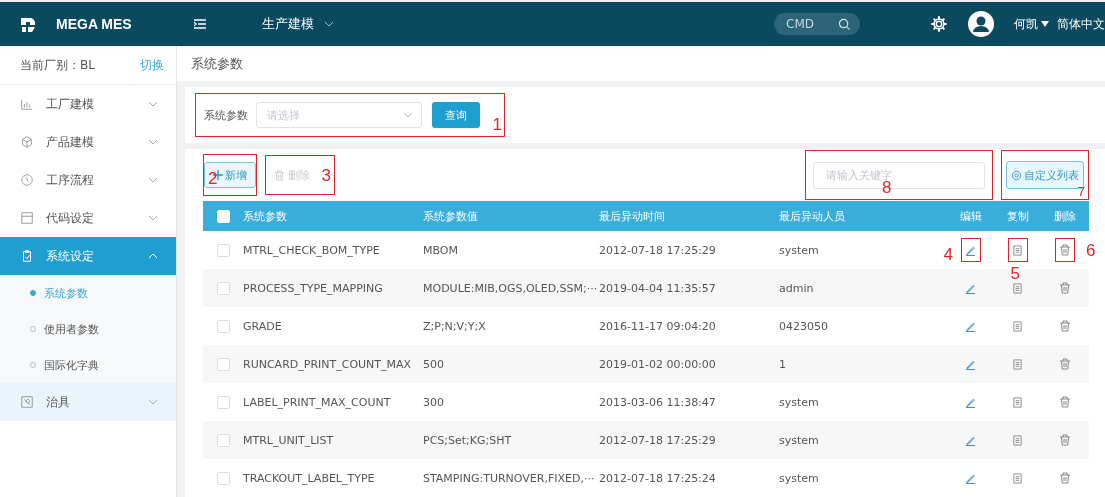 This screenshot has height=497, width=1105. Describe the element at coordinates (88, 180) in the screenshot. I see `sidebar-item: 工序流程` at that location.